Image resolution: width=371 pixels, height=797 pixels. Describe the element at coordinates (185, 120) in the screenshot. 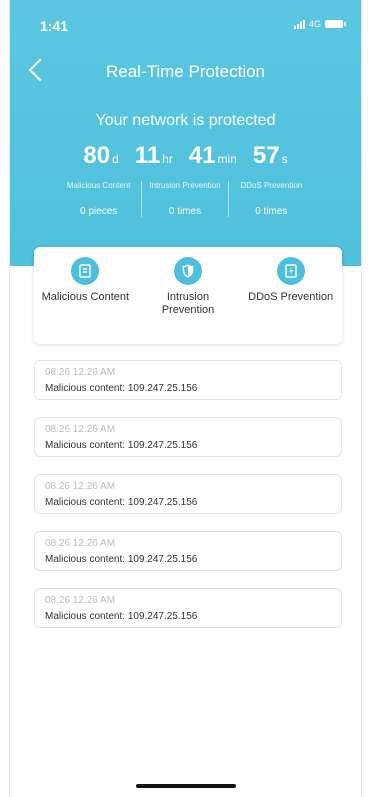

I see `protection-status: Your network is protected` at that location.